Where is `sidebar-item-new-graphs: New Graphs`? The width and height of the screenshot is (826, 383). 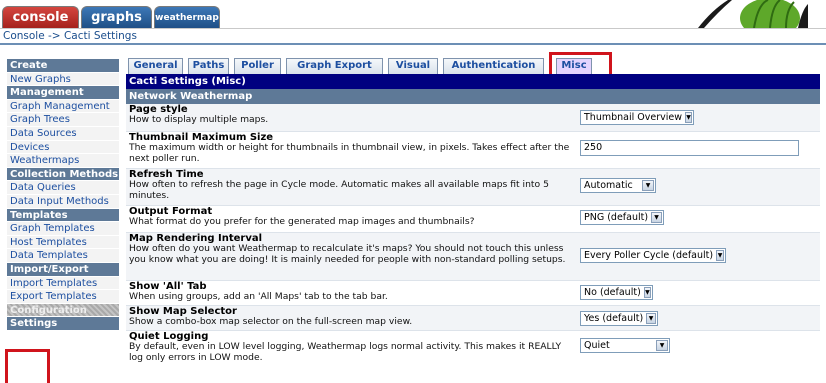
sidebar-item-new-graphs: New Graphs is located at coordinates (63, 78).